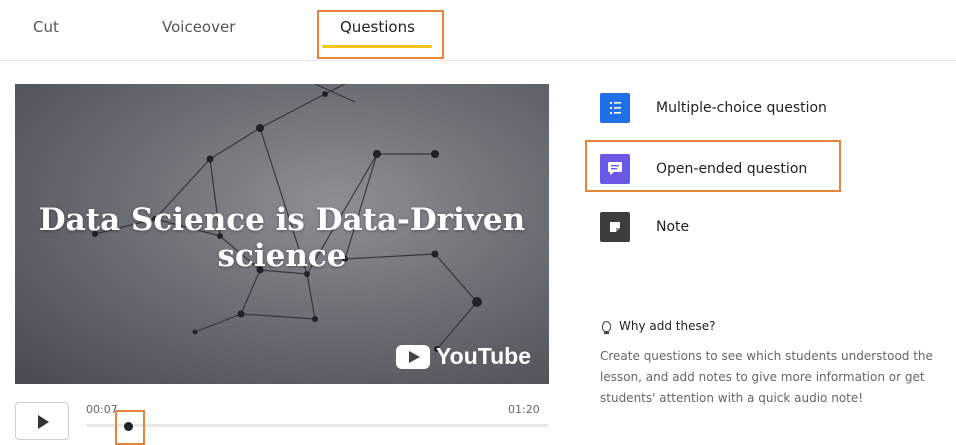 The height and width of the screenshot is (445, 956). What do you see at coordinates (478, 60) in the screenshot?
I see `divider` at bounding box center [478, 60].